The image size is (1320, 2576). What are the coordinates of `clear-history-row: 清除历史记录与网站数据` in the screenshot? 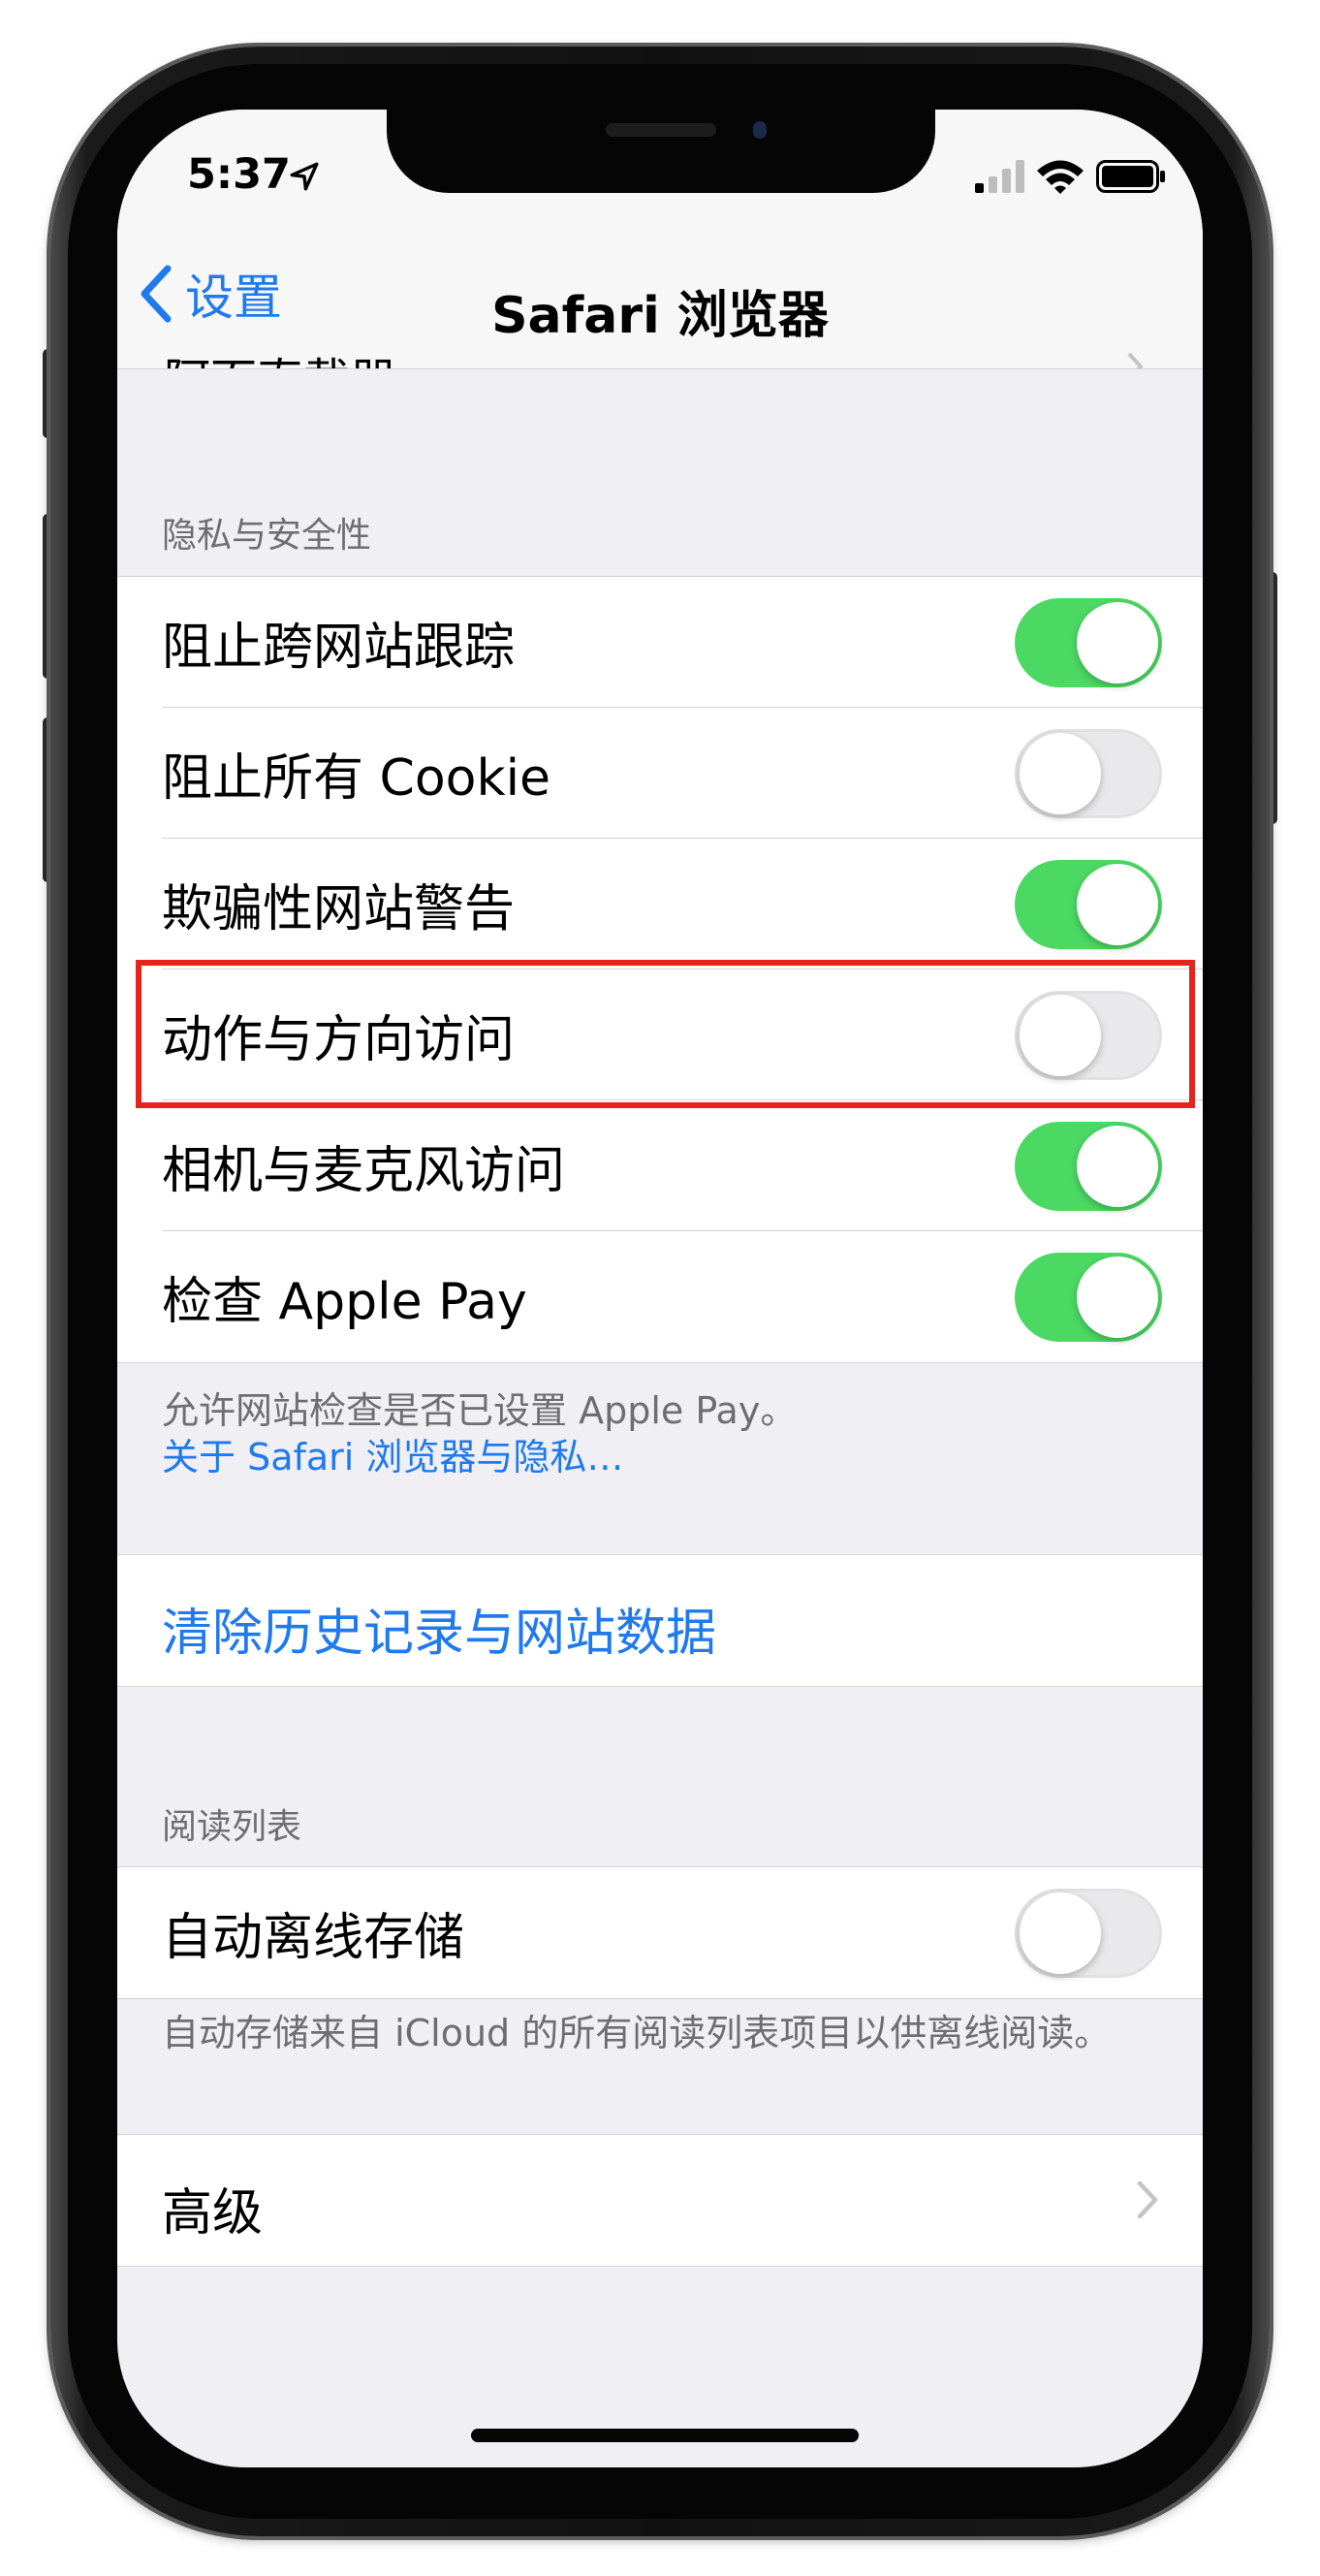 It's located at (660, 1620).